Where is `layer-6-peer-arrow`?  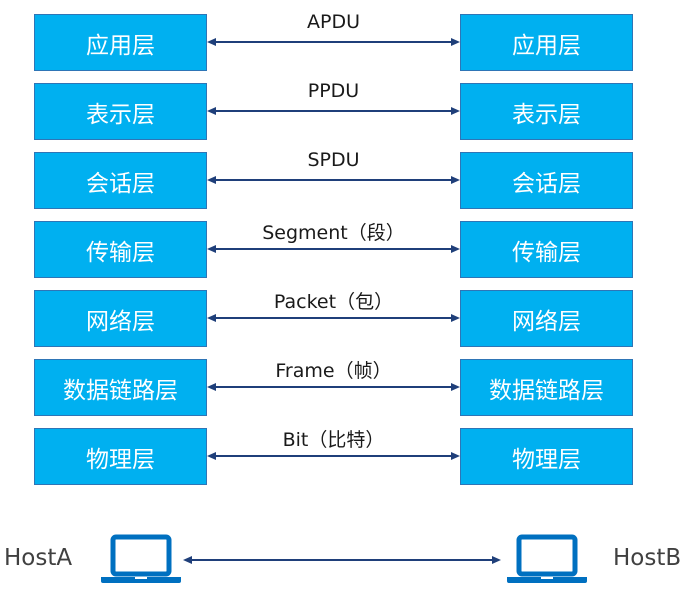 layer-6-peer-arrow is located at coordinates (333, 387).